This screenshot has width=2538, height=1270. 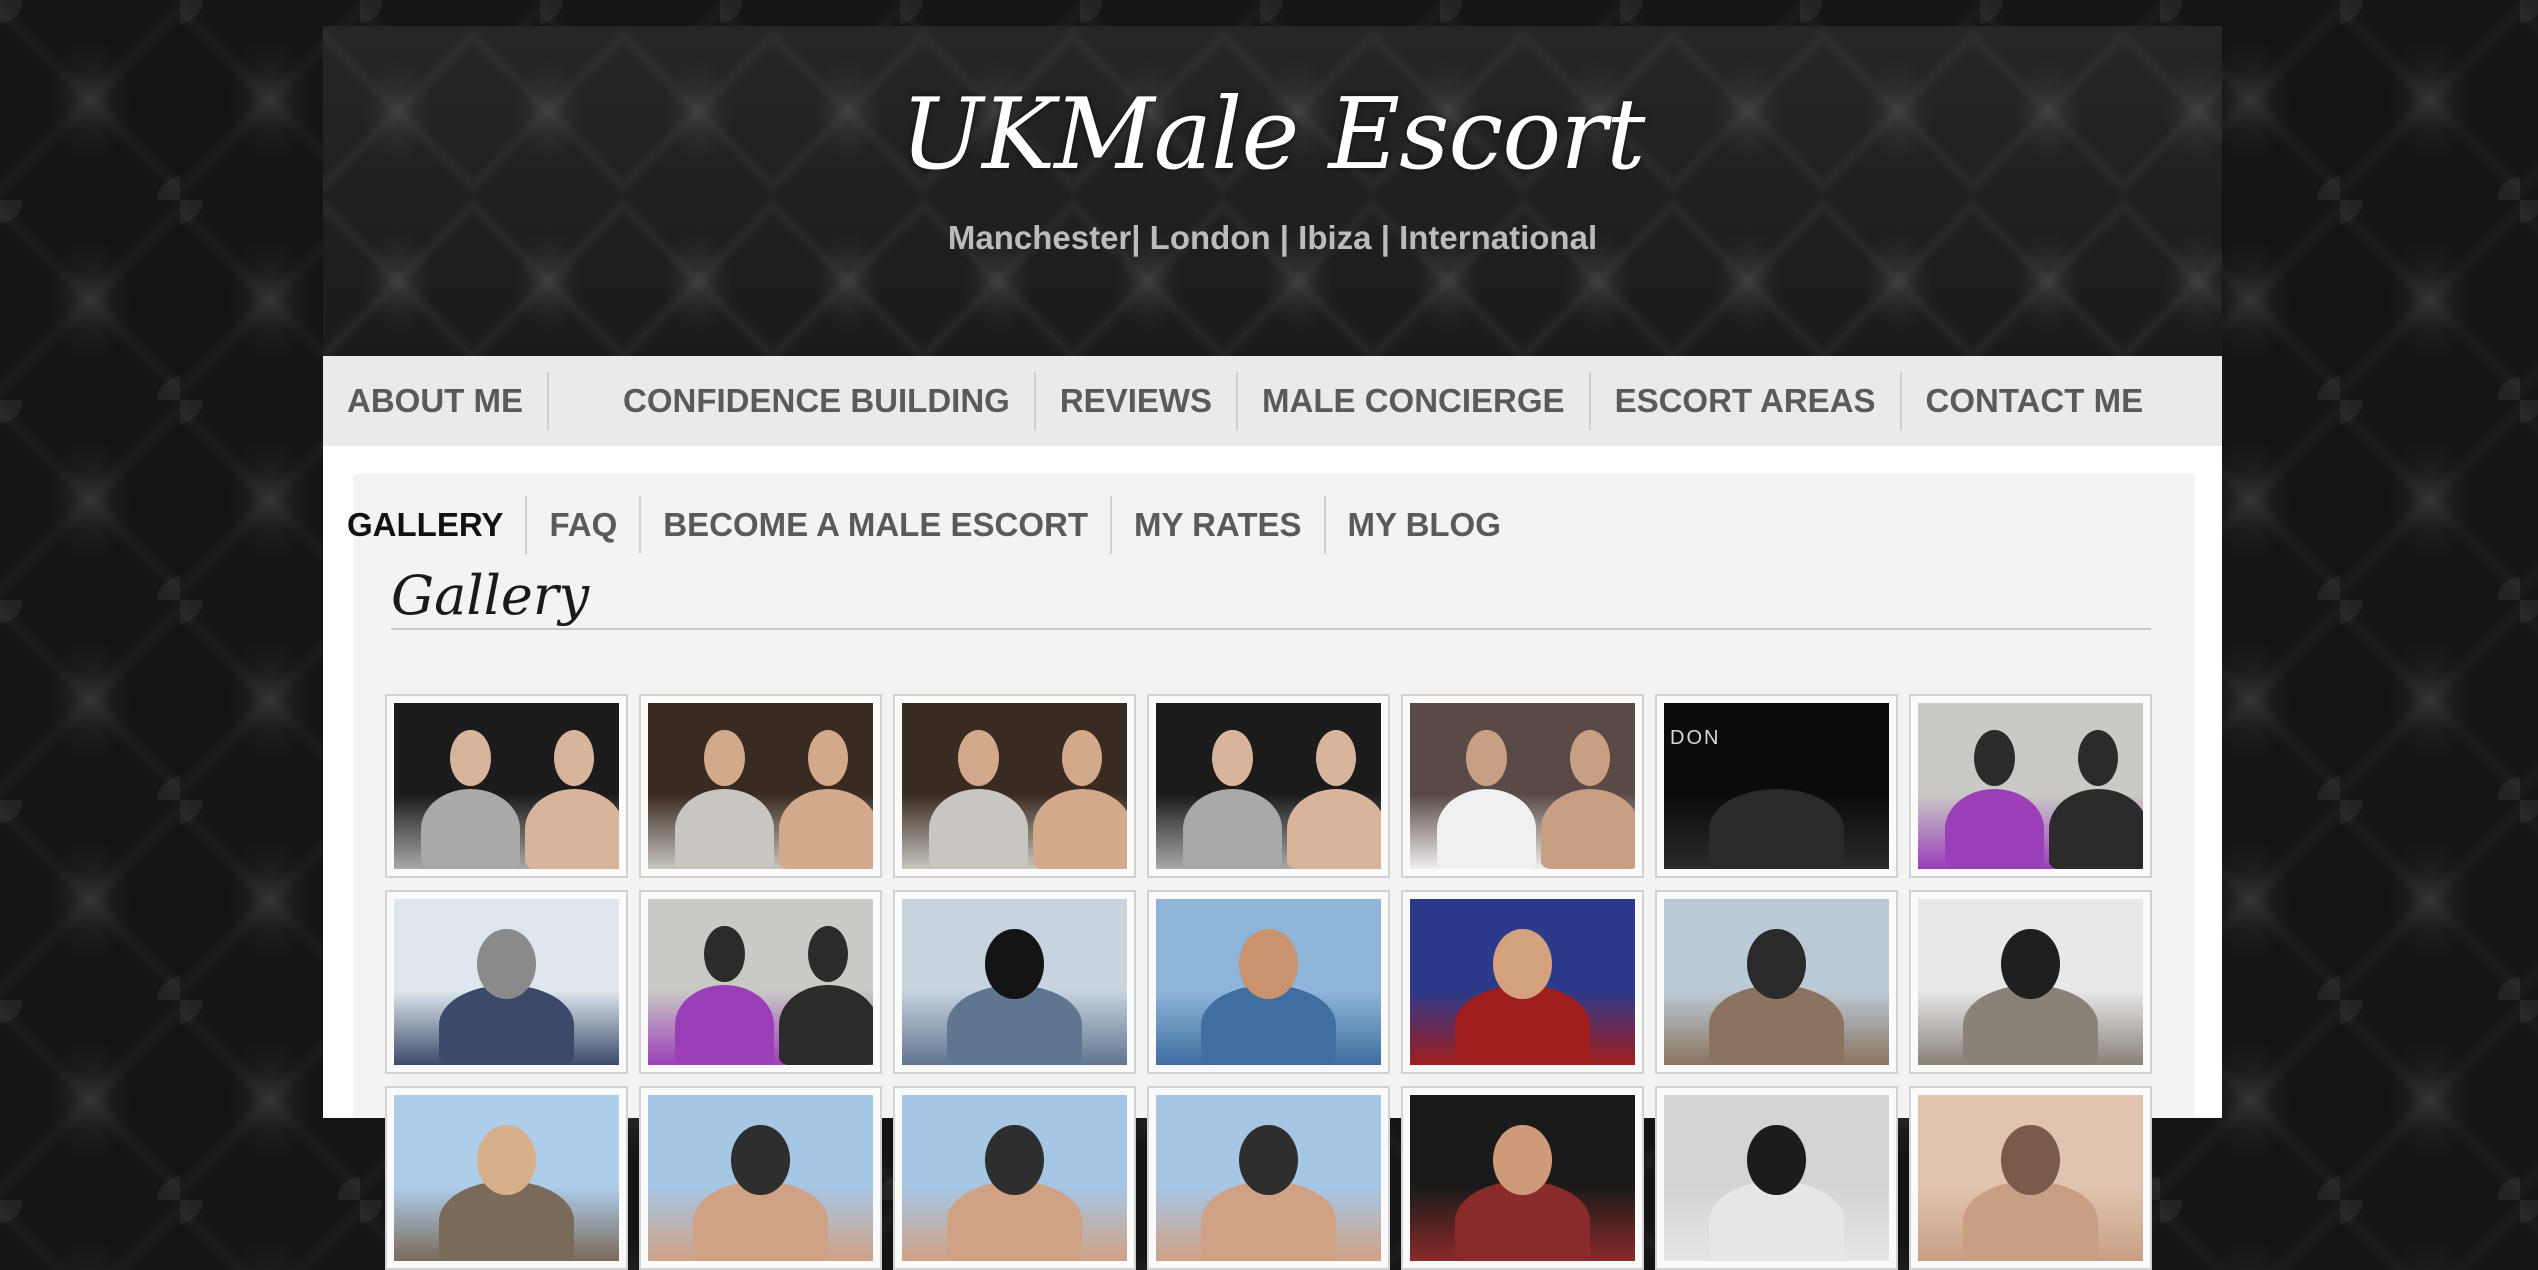 What do you see at coordinates (1695, 738) in the screenshot?
I see `photo-overlay-text: DON` at bounding box center [1695, 738].